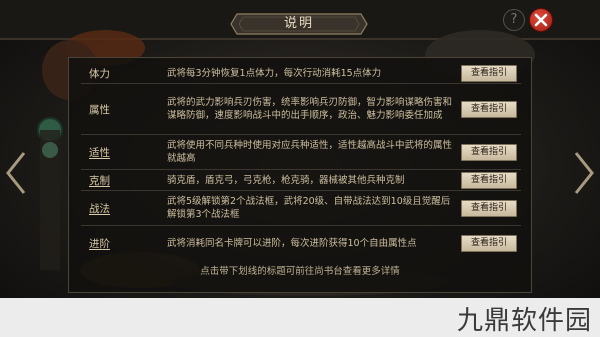 The width and height of the screenshot is (600, 337). Describe the element at coordinates (115, 208) in the screenshot. I see `row-label-link: 战法` at that location.